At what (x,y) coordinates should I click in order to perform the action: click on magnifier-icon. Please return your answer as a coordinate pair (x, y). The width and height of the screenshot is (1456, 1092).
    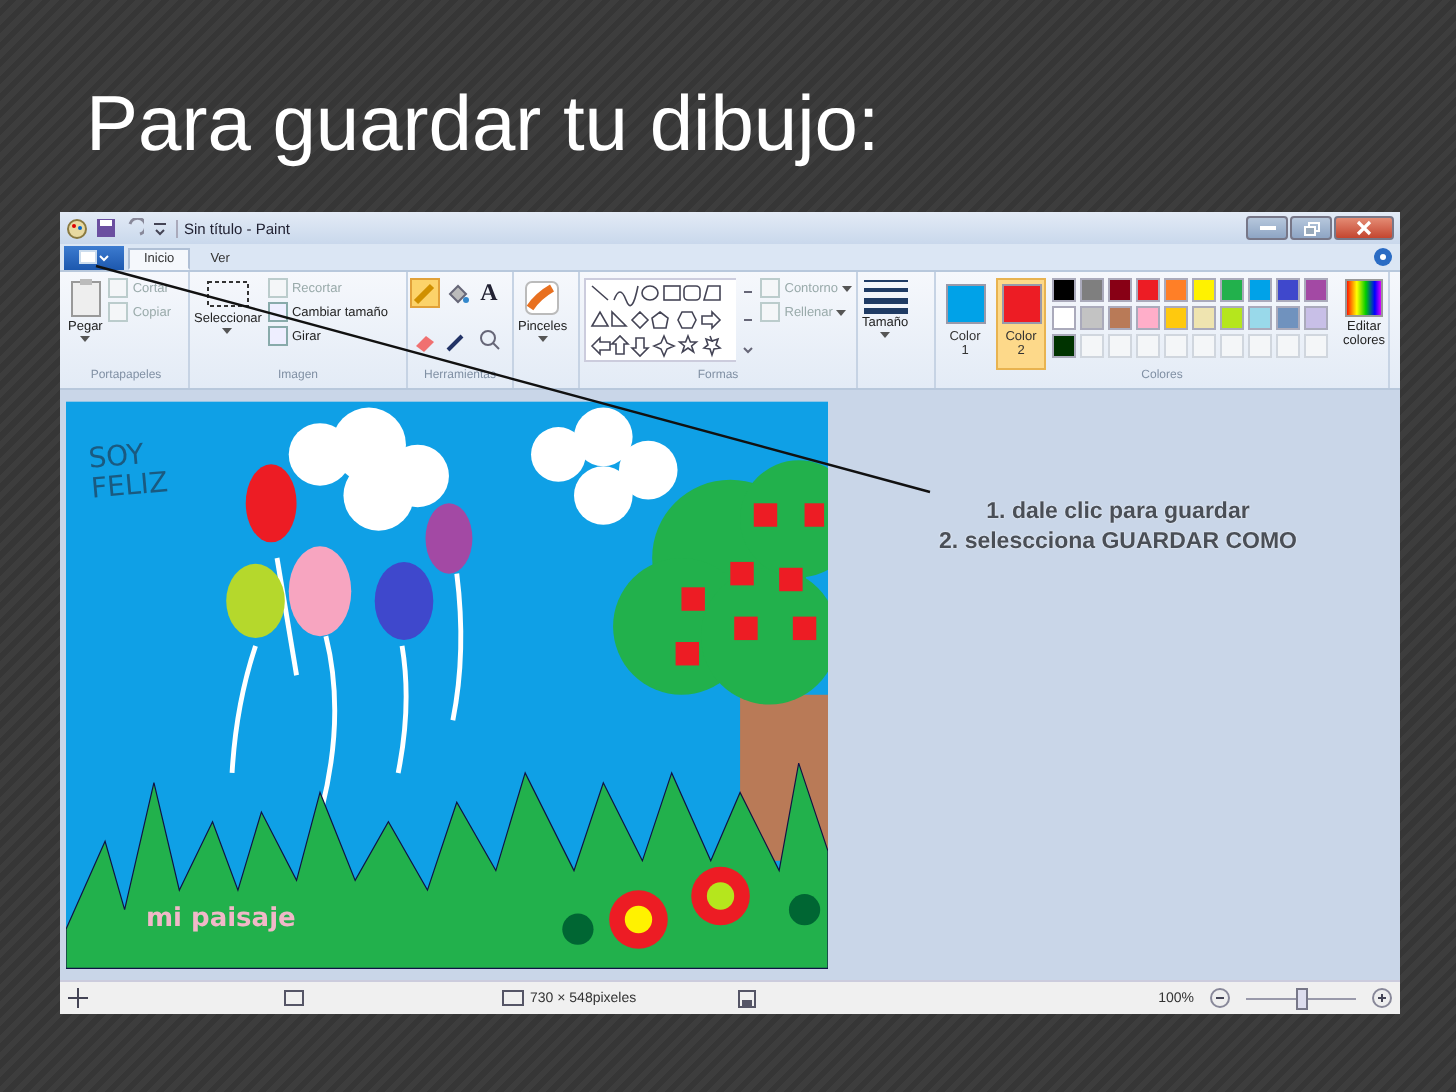
    Looking at the image, I should click on (489, 340).